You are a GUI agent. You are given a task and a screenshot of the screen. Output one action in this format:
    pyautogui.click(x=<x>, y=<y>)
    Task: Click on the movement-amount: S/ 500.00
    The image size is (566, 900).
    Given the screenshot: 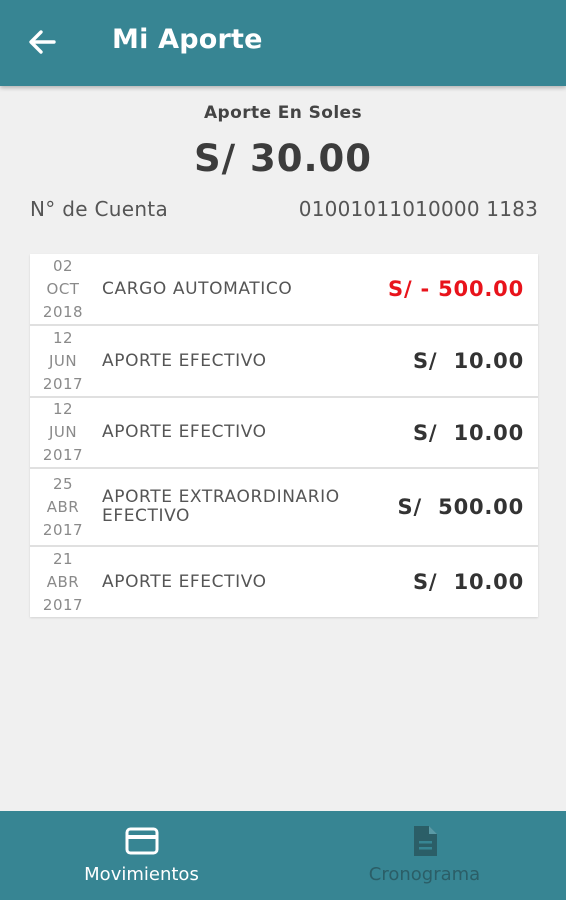 What is the action you would take?
    pyautogui.click(x=460, y=507)
    